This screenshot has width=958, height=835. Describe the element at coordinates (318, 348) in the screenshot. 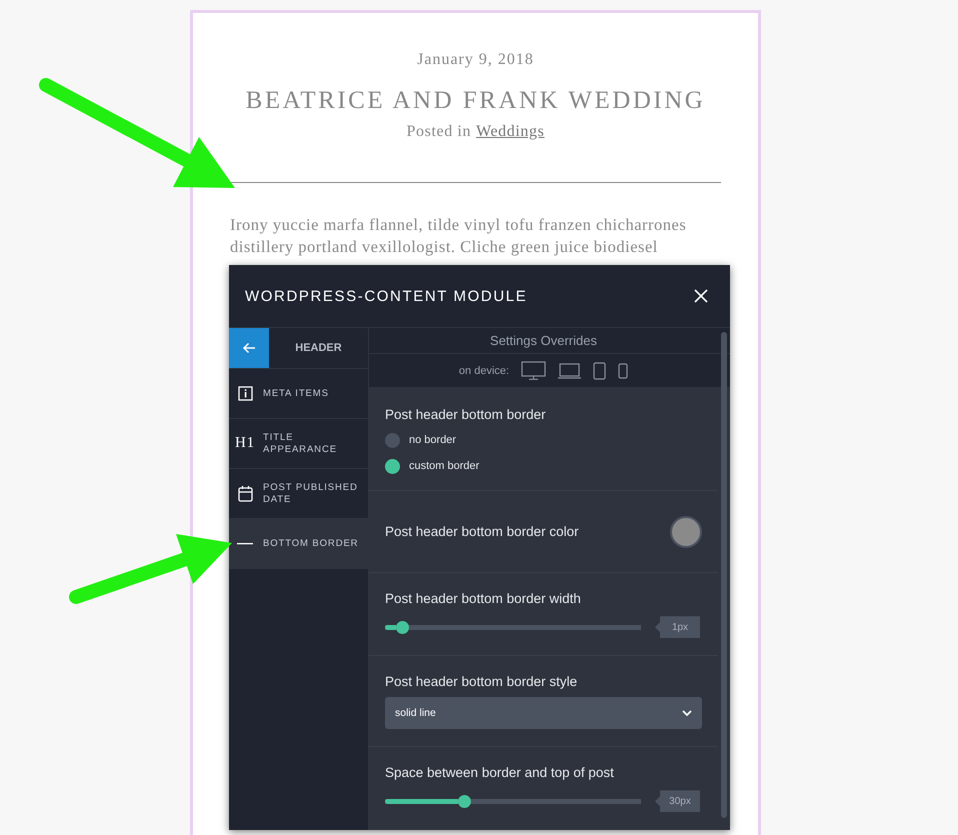

I see `section-header: HEADER` at that location.